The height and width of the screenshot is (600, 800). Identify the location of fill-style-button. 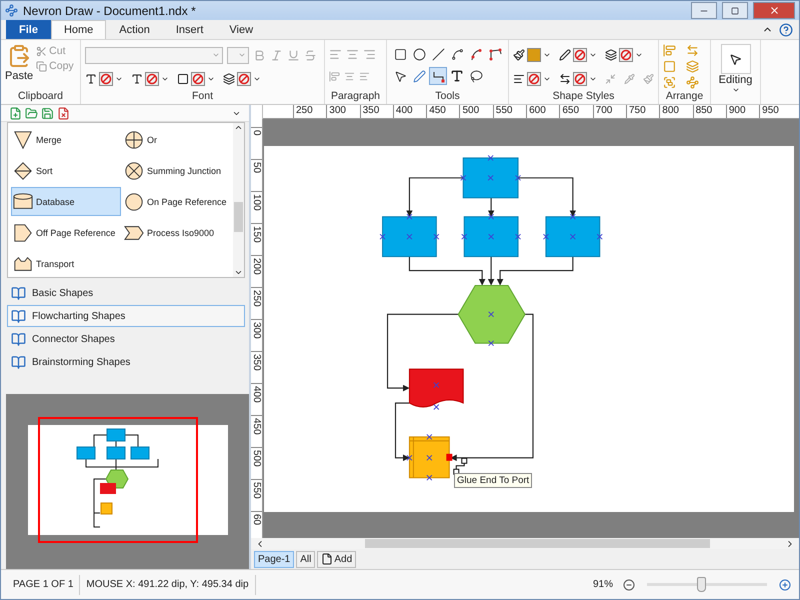
(578, 55).